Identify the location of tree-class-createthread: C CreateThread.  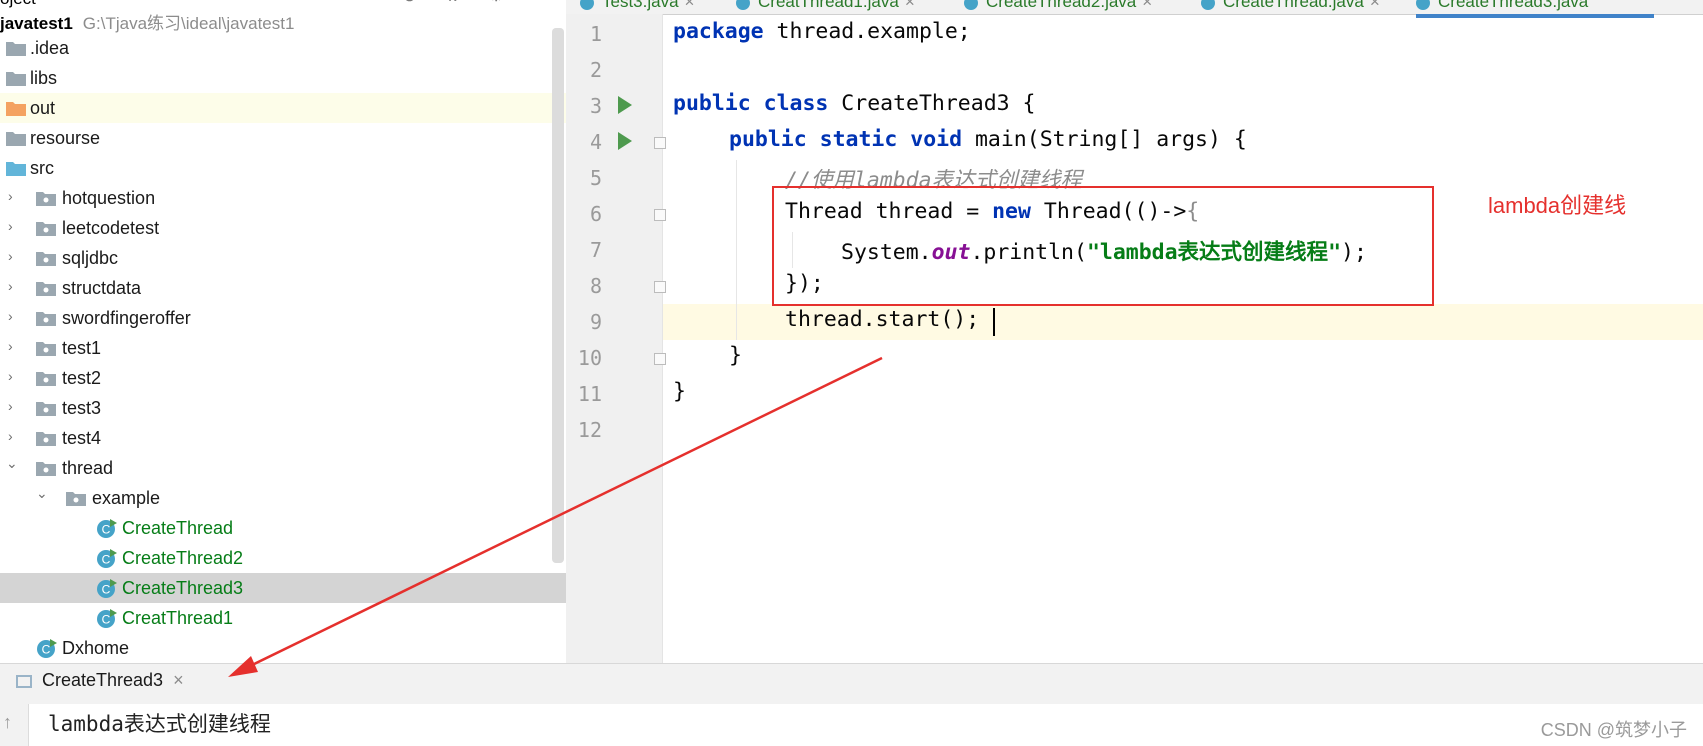
(283, 528).